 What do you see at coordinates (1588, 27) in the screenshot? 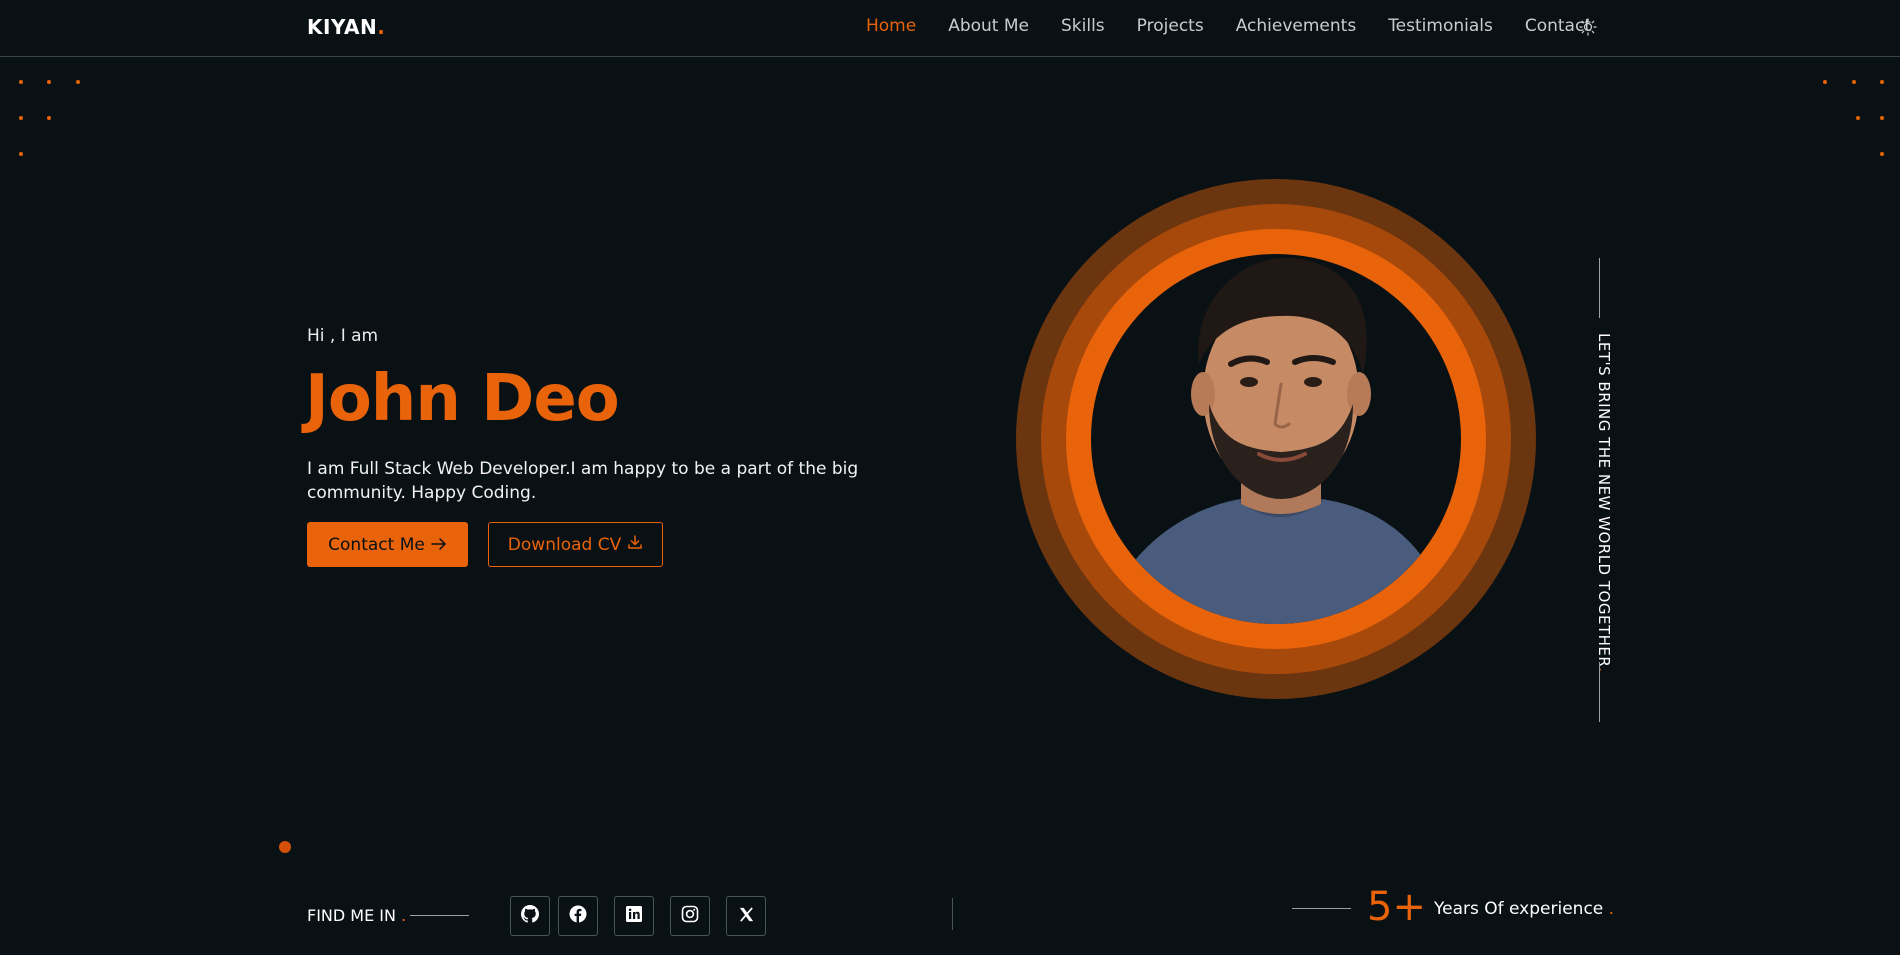
I see `sun-icon` at bounding box center [1588, 27].